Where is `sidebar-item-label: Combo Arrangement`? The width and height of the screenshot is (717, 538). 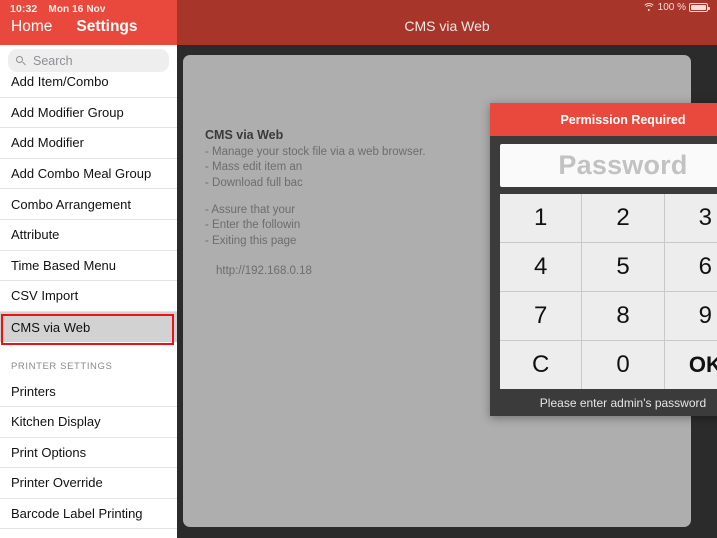
sidebar-item-label: Combo Arrangement is located at coordinates (71, 204).